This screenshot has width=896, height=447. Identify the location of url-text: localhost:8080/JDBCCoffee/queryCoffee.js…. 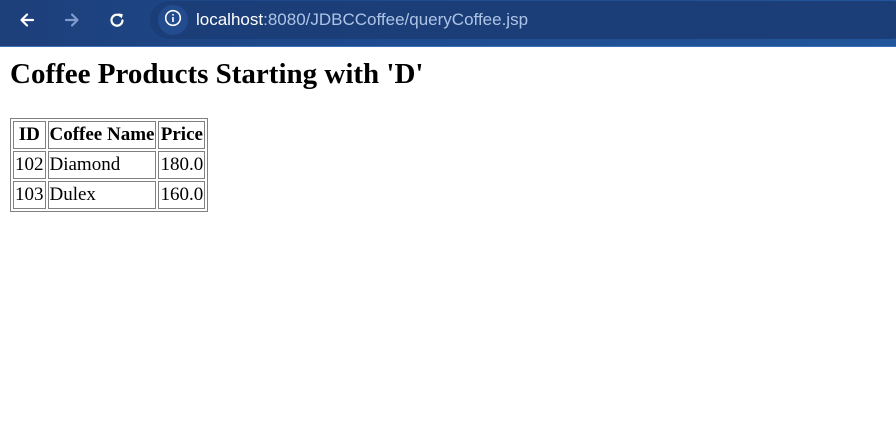
(362, 20).